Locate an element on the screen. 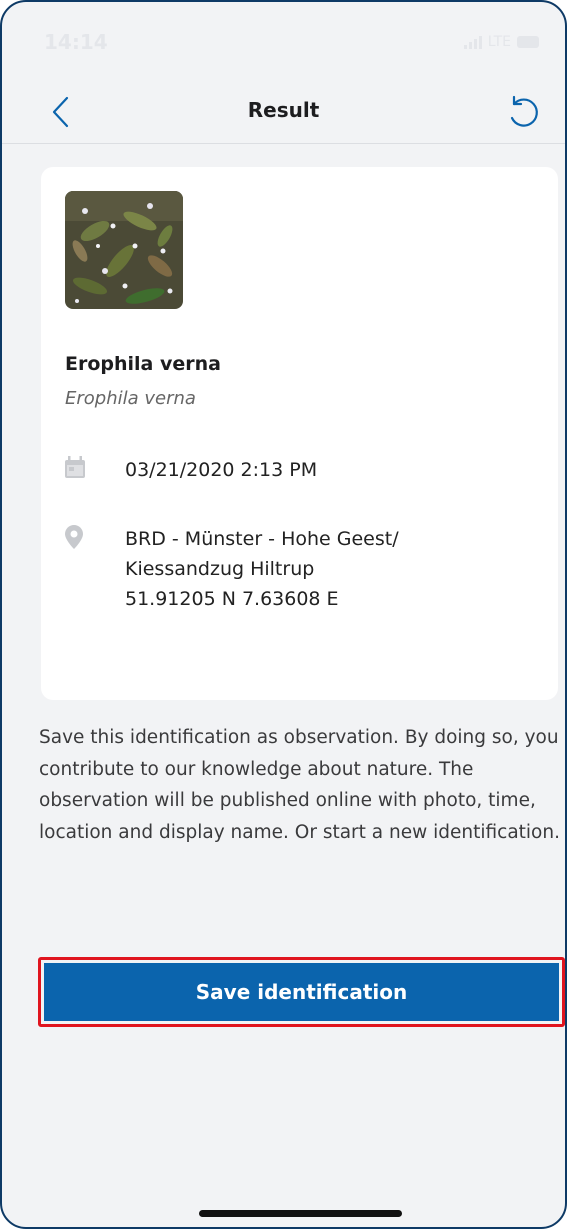 The height and width of the screenshot is (1229, 567). observation-photo is located at coordinates (124, 250).